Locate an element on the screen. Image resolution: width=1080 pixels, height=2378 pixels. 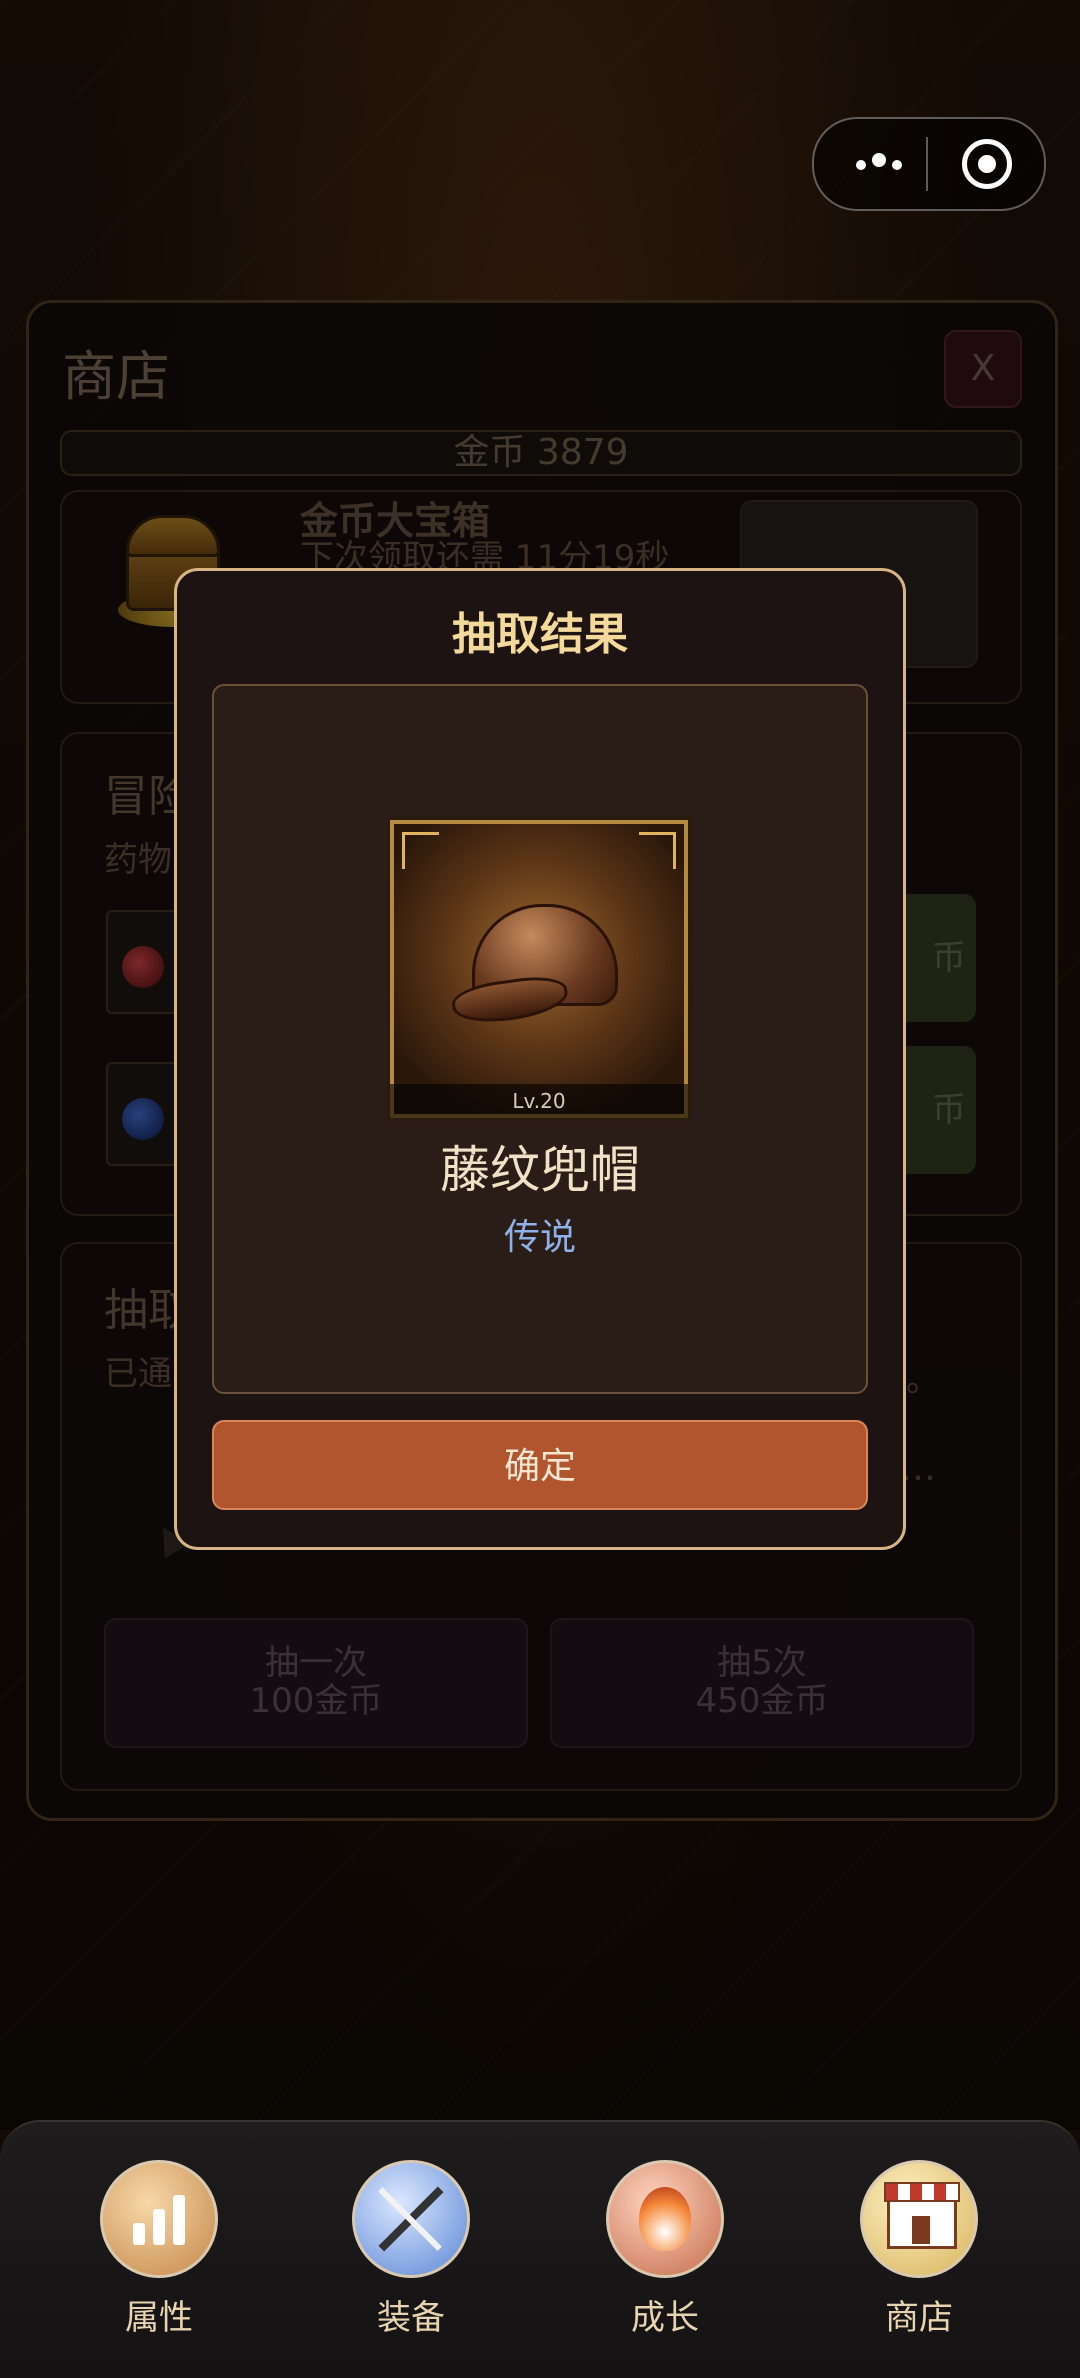
nav-item-store: 商店 is located at coordinates (919, 2249).